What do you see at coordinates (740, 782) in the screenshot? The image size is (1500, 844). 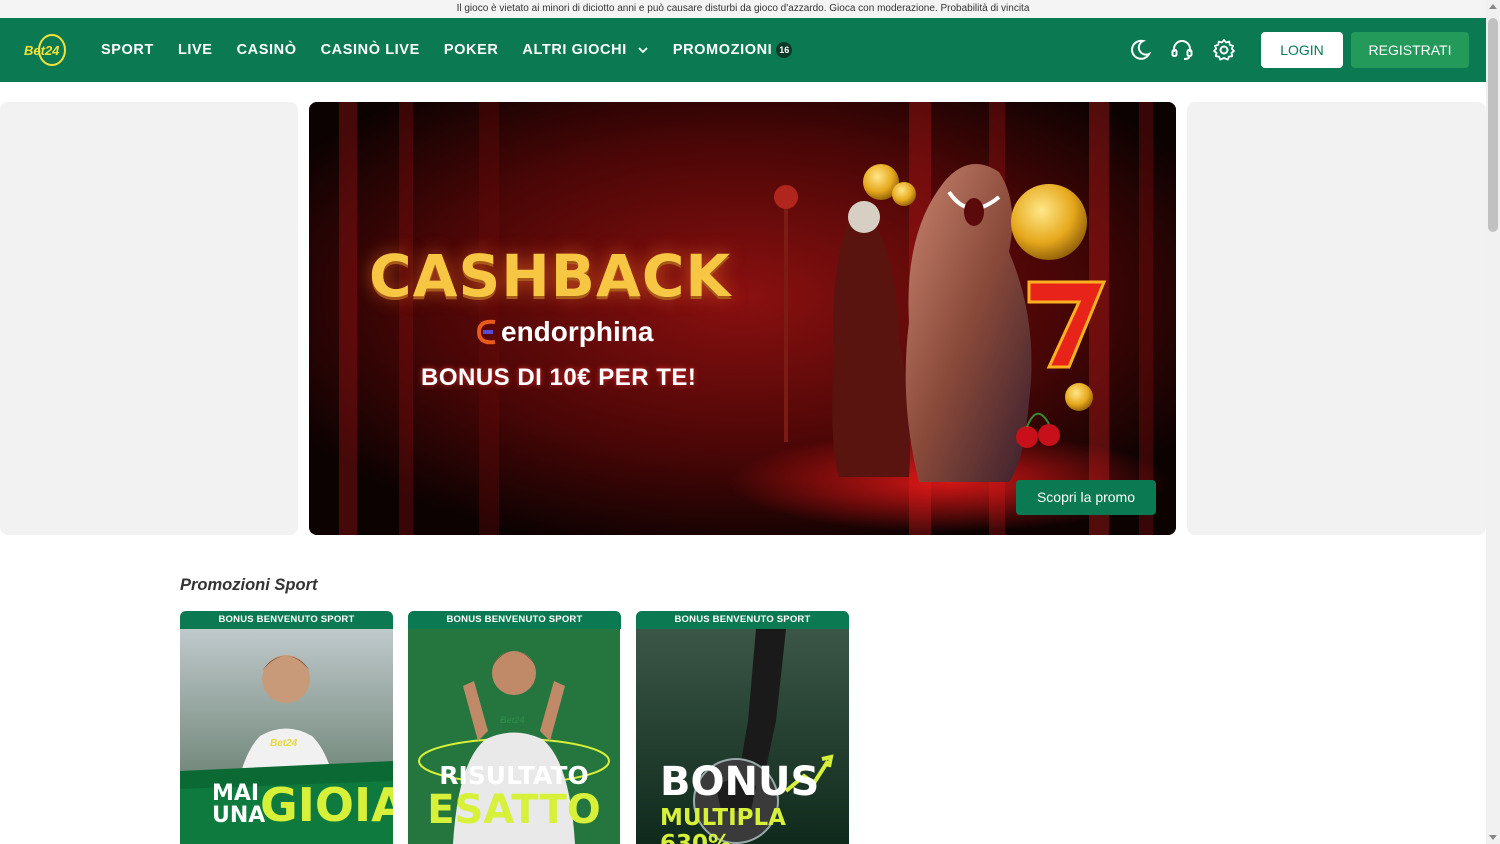 I see `card-line1: BONUS` at bounding box center [740, 782].